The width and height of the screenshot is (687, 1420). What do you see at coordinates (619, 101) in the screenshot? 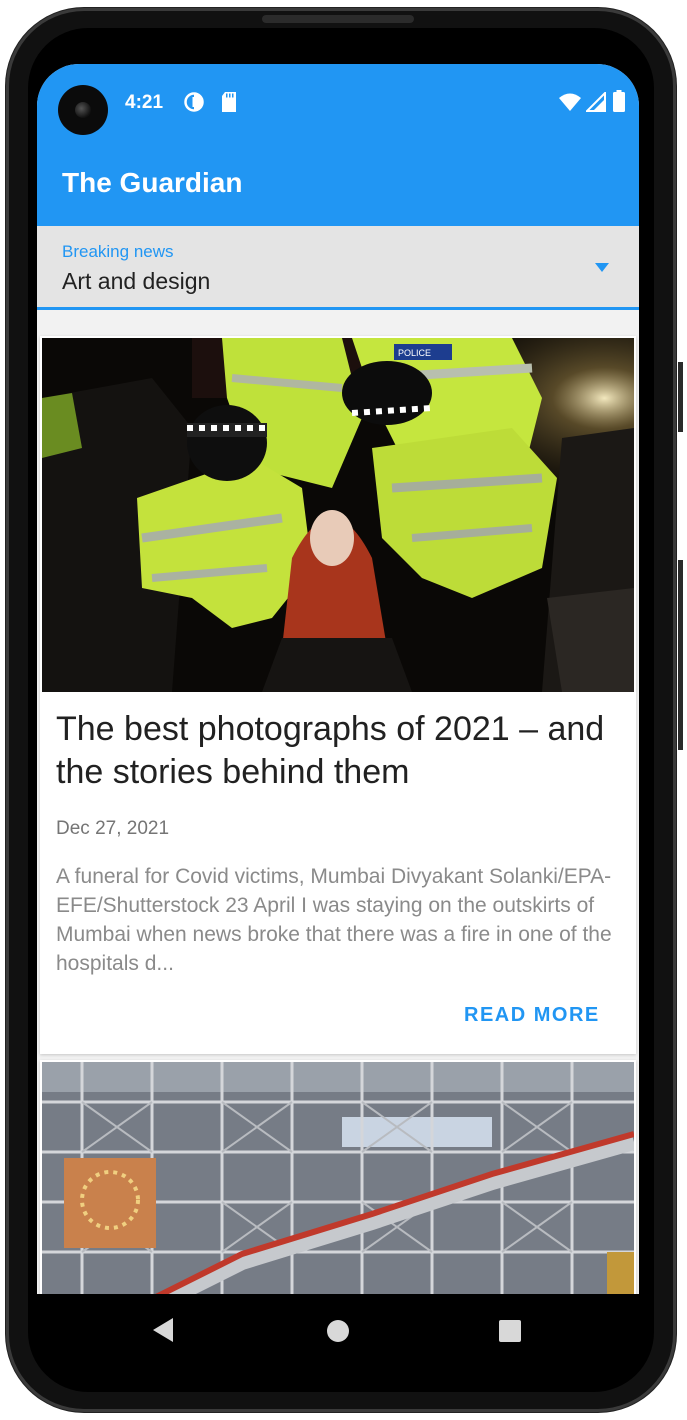
I see `battery-icon` at bounding box center [619, 101].